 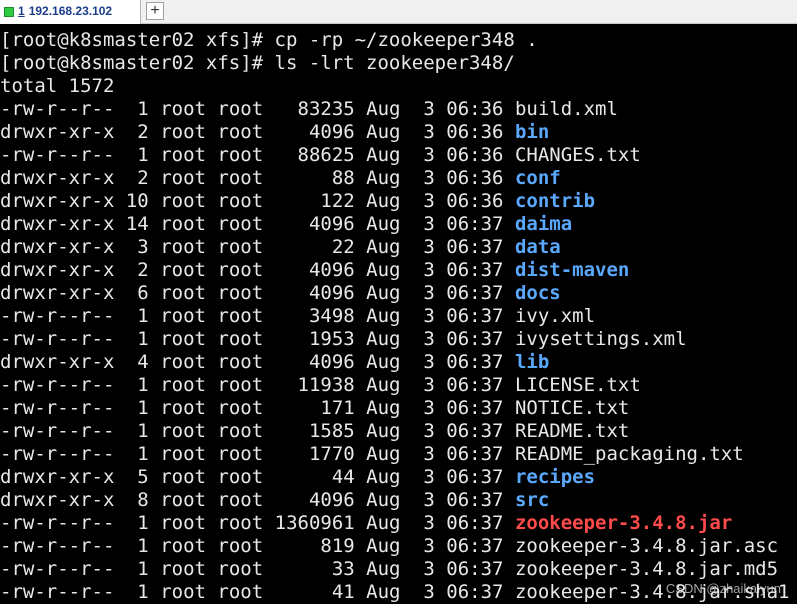 I want to click on session-tab: 1 192.168.23.102, so click(x=70, y=12).